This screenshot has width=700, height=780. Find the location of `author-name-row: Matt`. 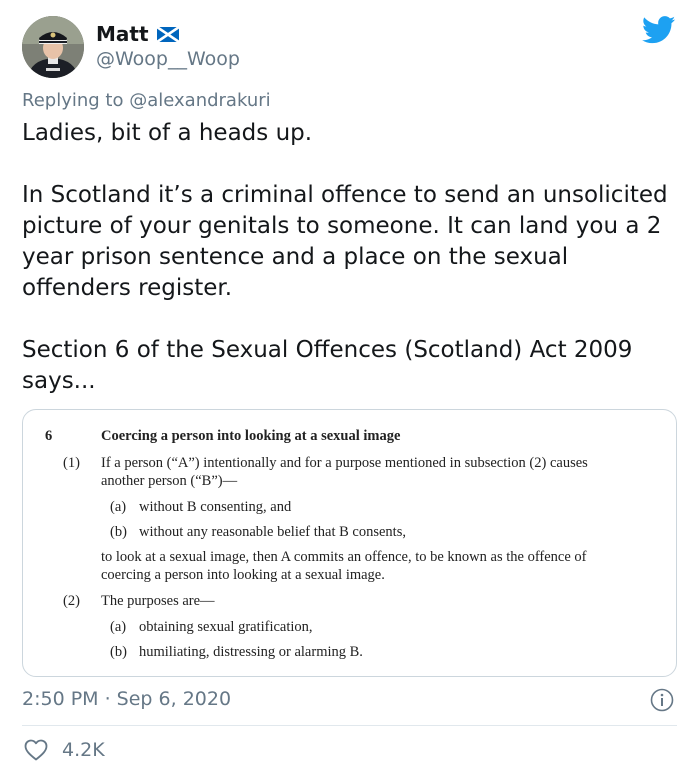

author-name-row: Matt is located at coordinates (137, 34).